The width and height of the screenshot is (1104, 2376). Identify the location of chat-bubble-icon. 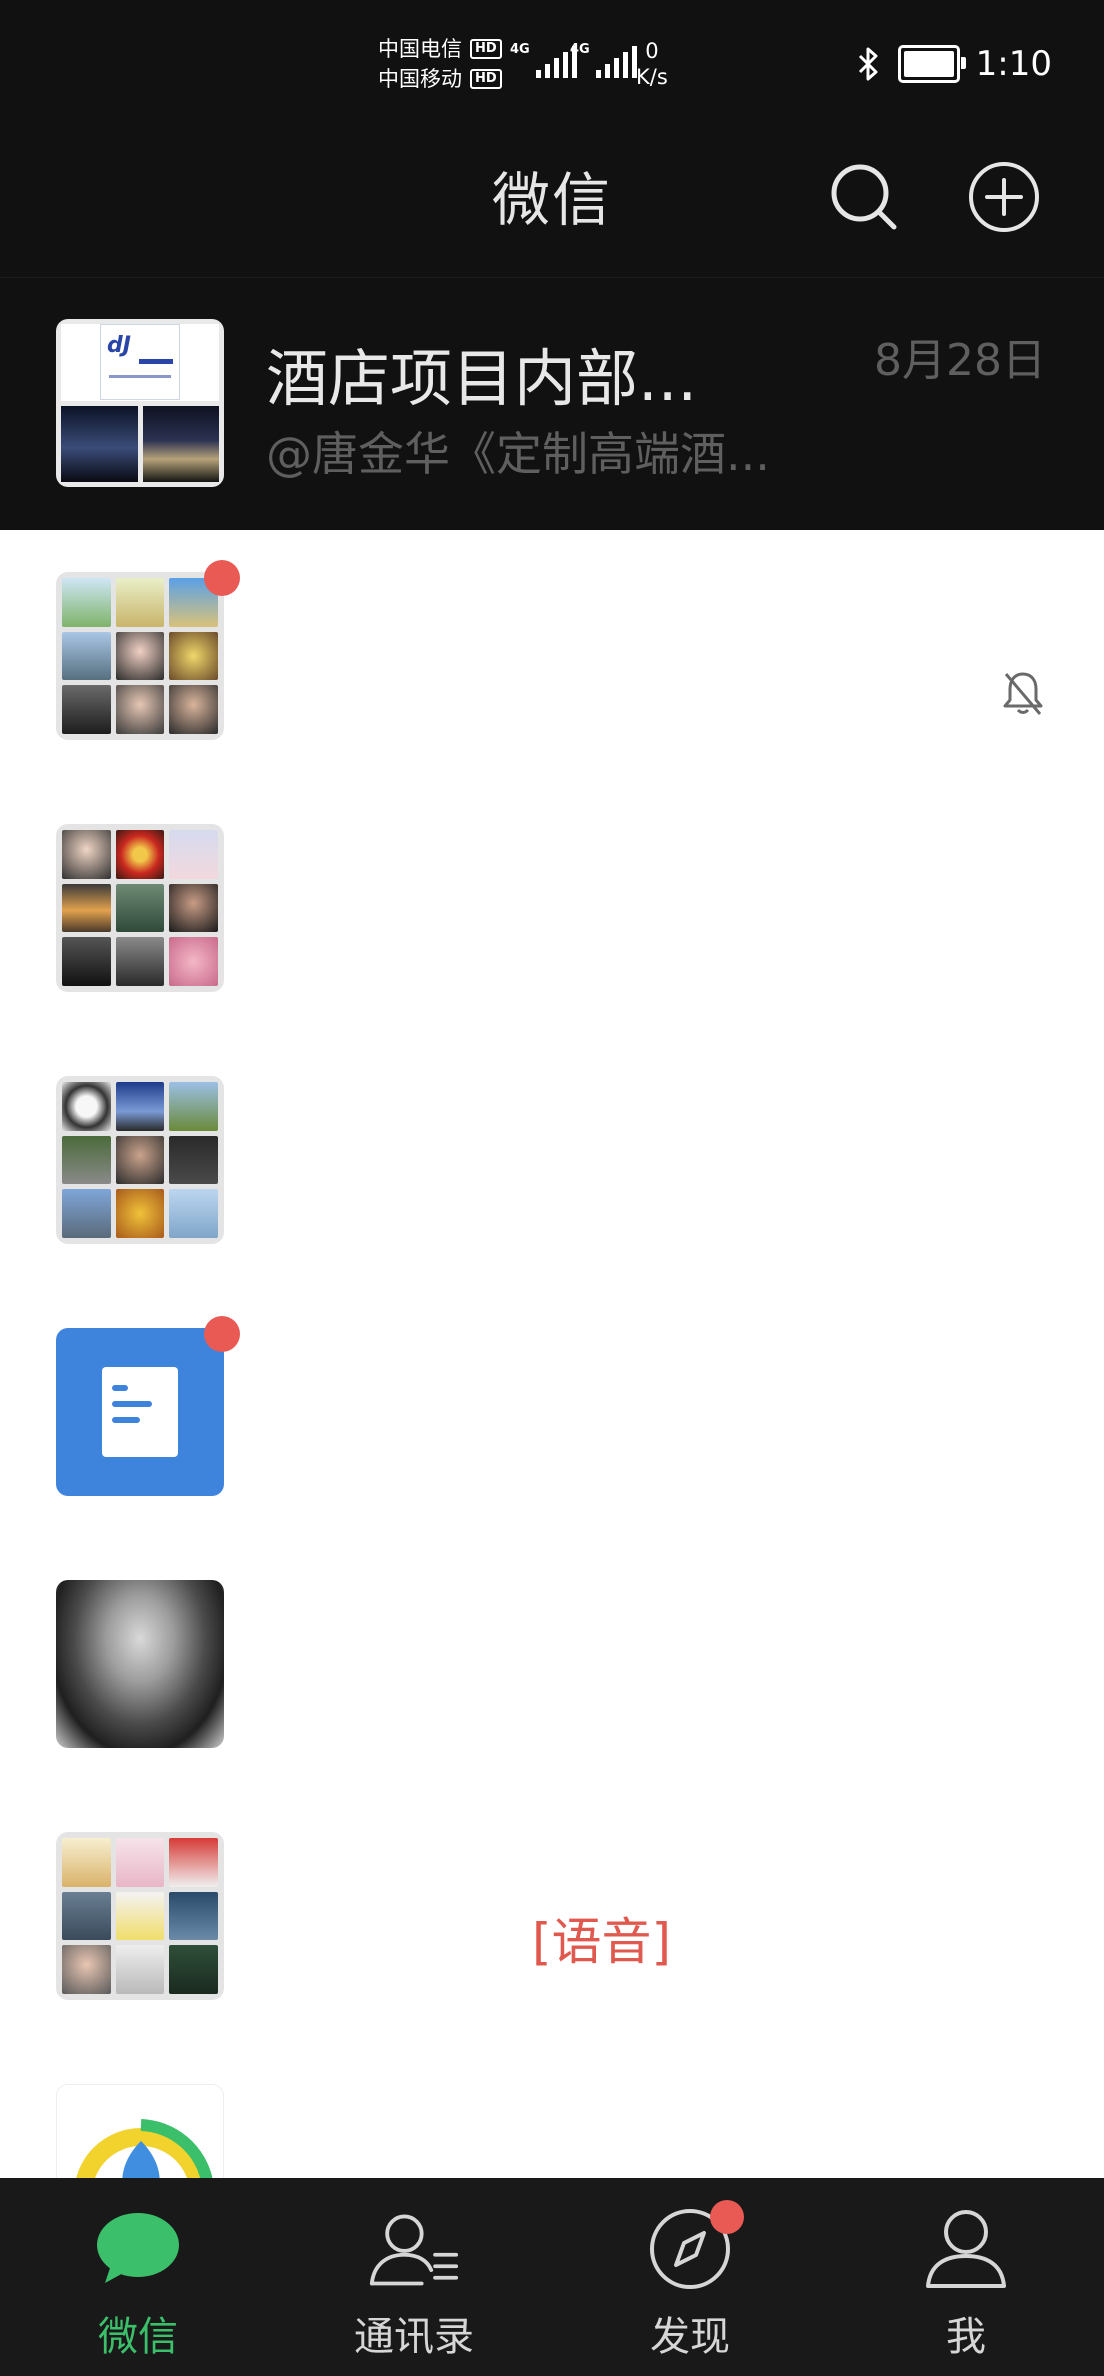
(138, 2248).